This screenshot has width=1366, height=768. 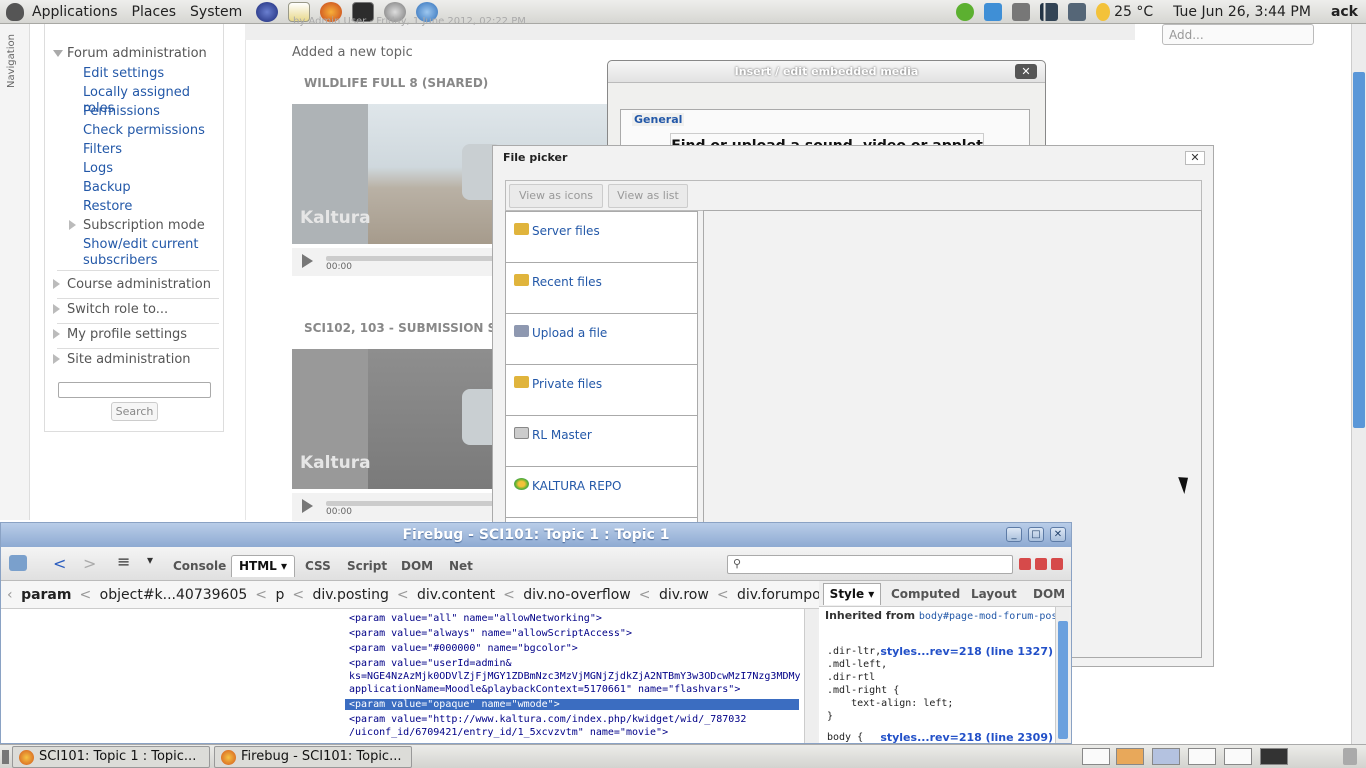 I want to click on tab-html: HTML ▾, so click(x=263, y=566).